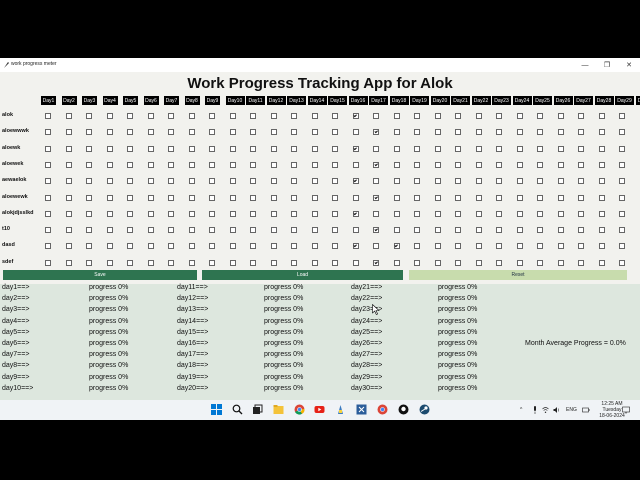  What do you see at coordinates (382, 409) in the screenshot?
I see `pycharm-icon` at bounding box center [382, 409].